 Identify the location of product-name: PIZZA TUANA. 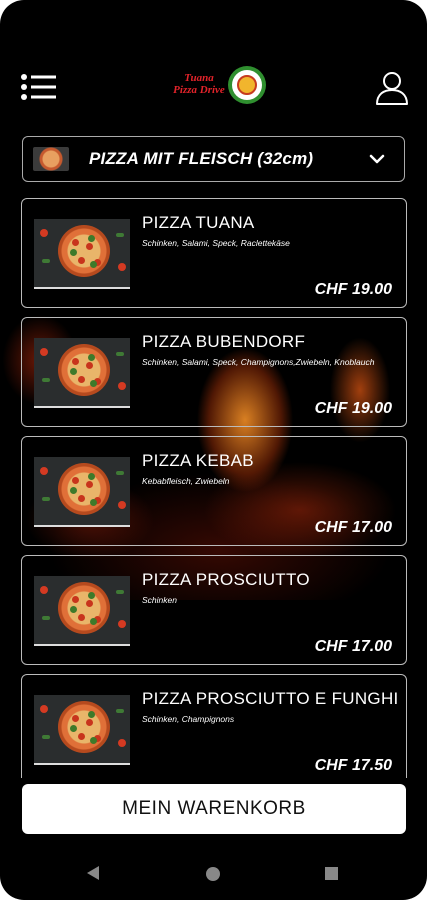
(198, 222).